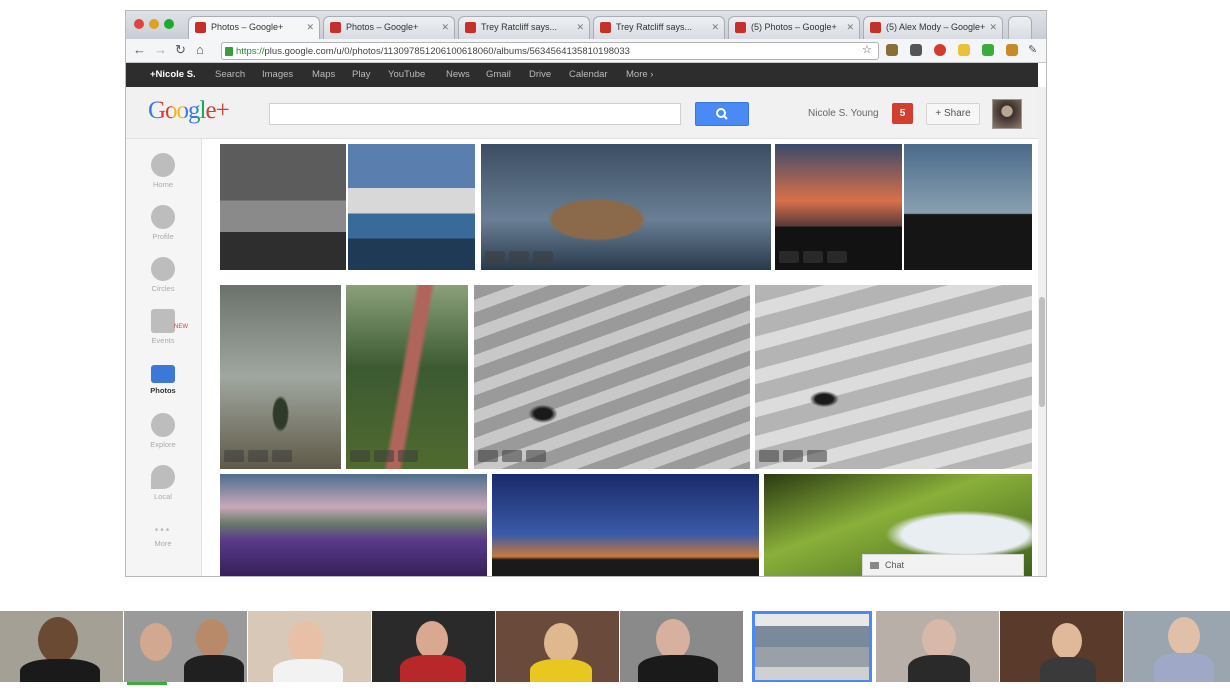 The image size is (1230, 691). I want to click on gbar-link-play: Play, so click(361, 74).